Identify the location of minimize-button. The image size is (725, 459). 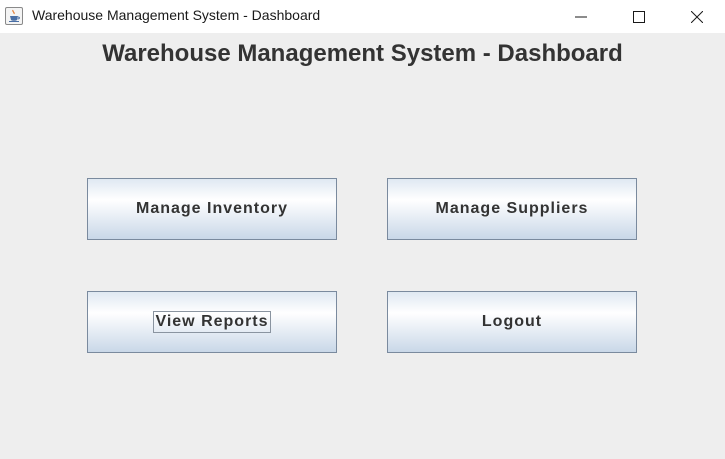
(581, 16).